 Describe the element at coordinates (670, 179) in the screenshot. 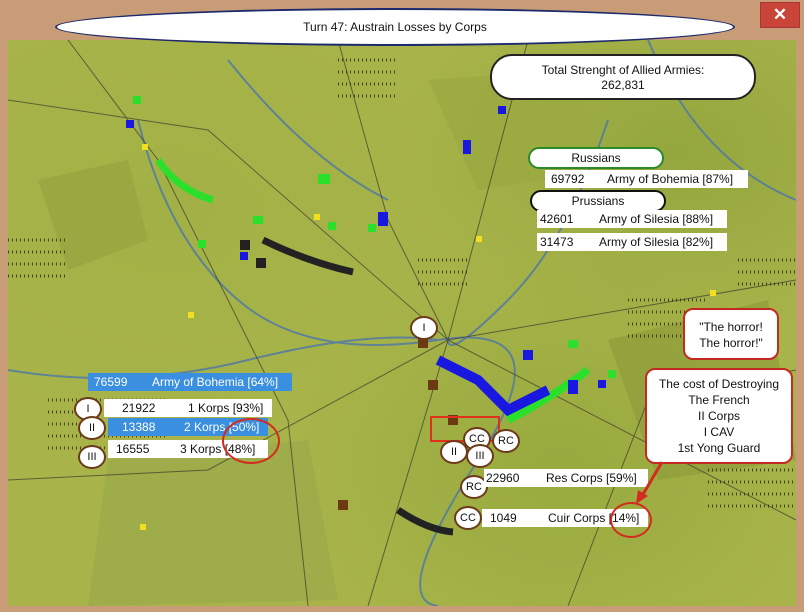

I see `russian-army-name: Army of Bohemia [87%]` at that location.